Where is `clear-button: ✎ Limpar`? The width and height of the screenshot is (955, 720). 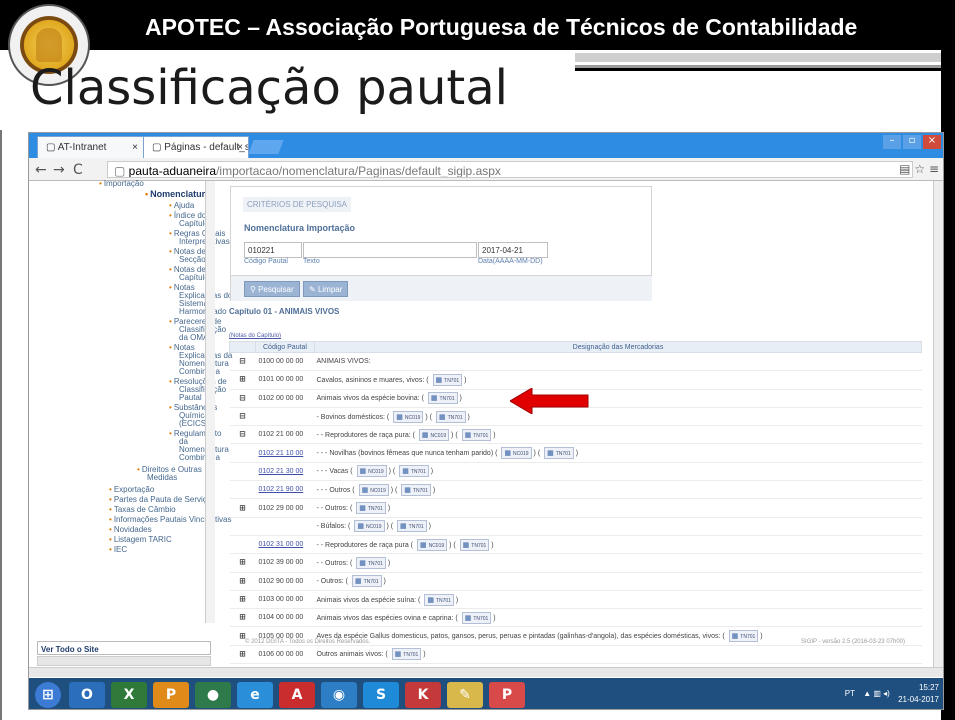 clear-button: ✎ Limpar is located at coordinates (326, 289).